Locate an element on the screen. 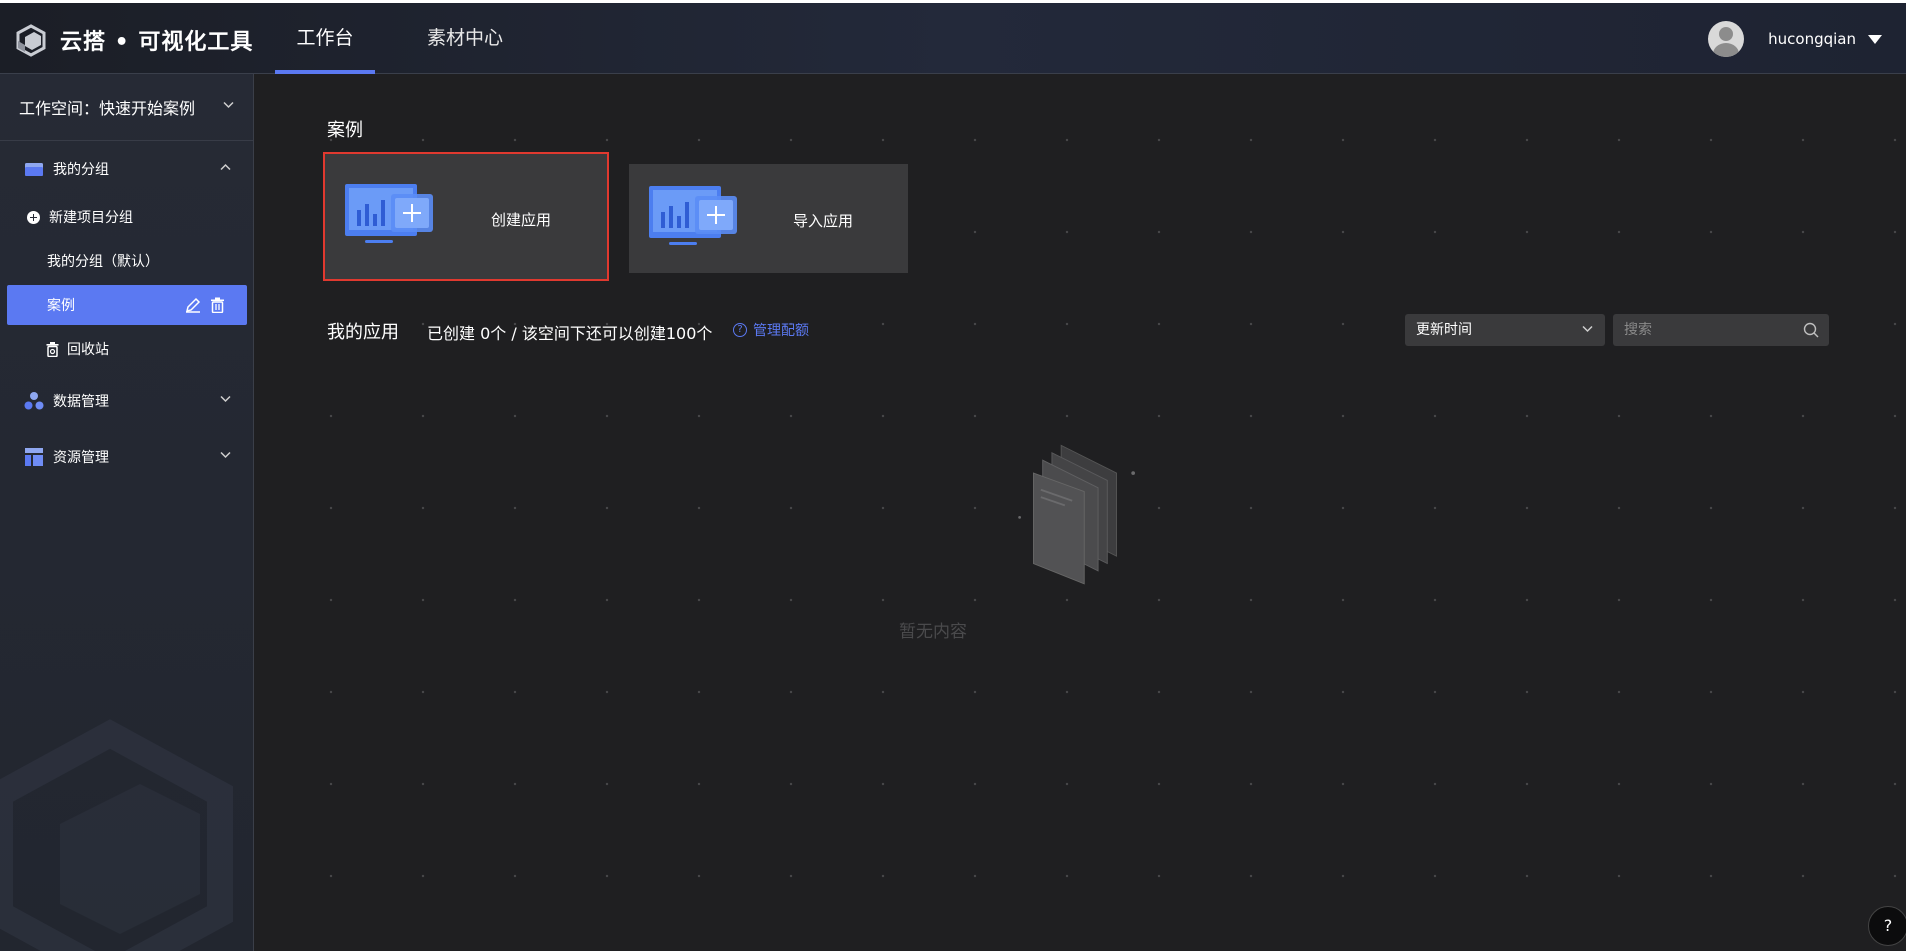 The height and width of the screenshot is (951, 1906). layout-icon is located at coordinates (34, 457).